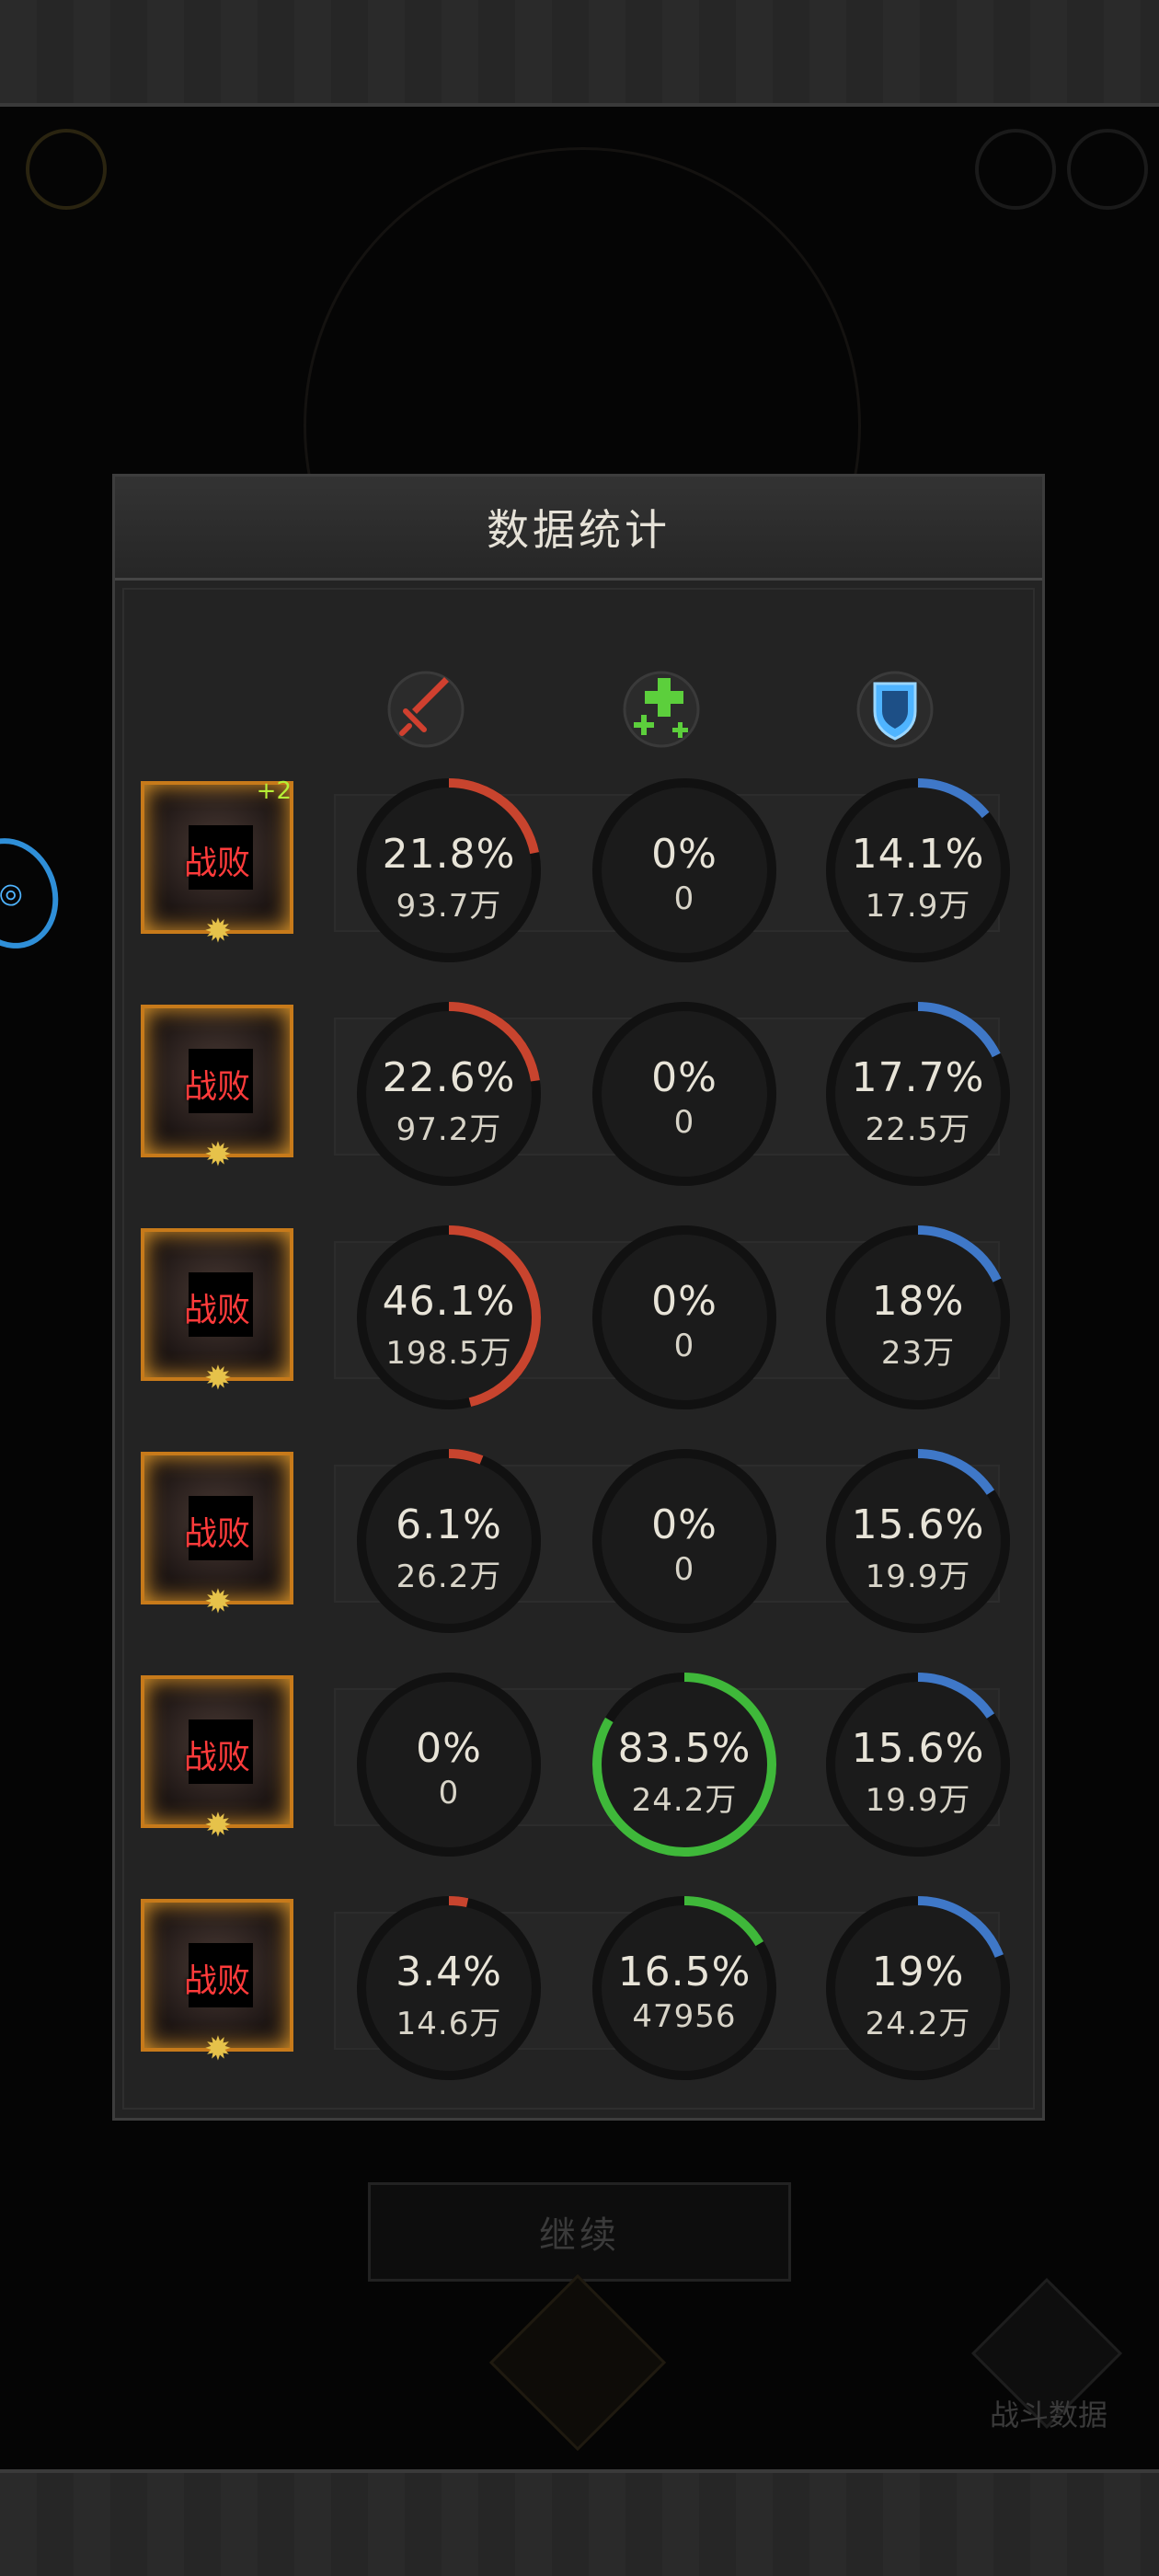 This screenshot has height=2576, width=1159. I want to click on damage-percent: 3.4%, so click(449, 1972).